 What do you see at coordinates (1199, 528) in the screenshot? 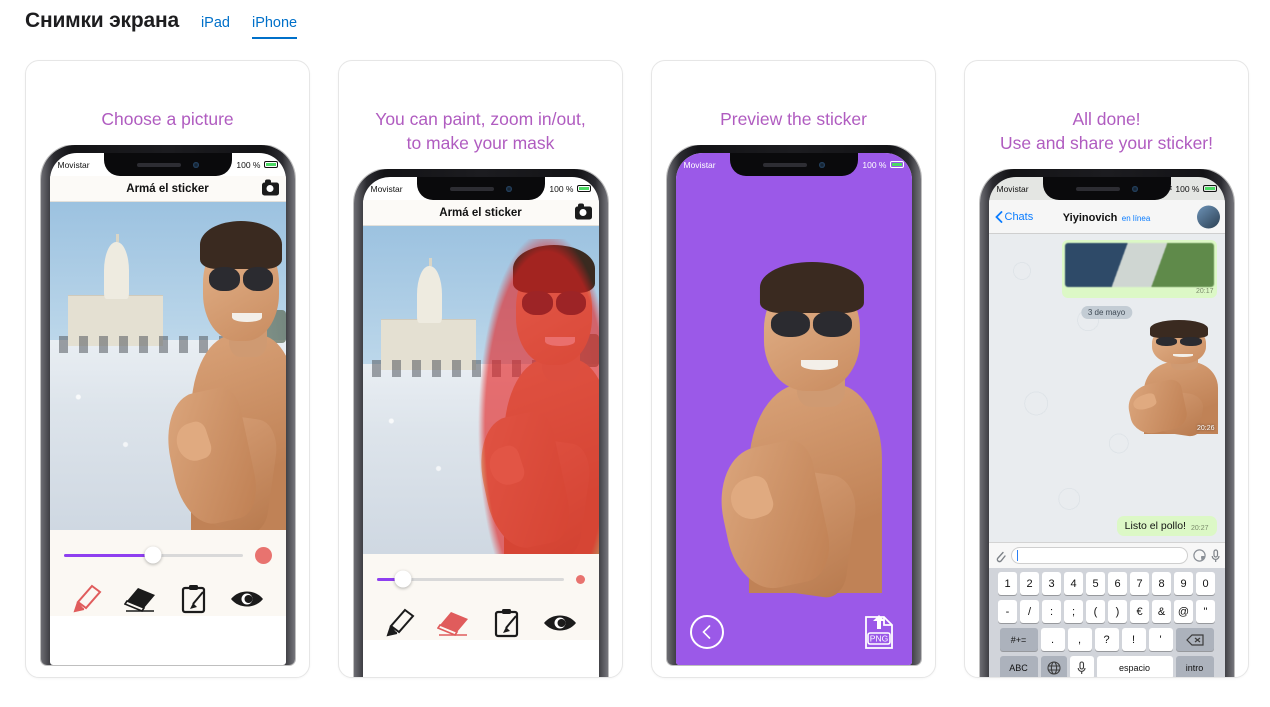
I see `message-time: 20:27` at bounding box center [1199, 528].